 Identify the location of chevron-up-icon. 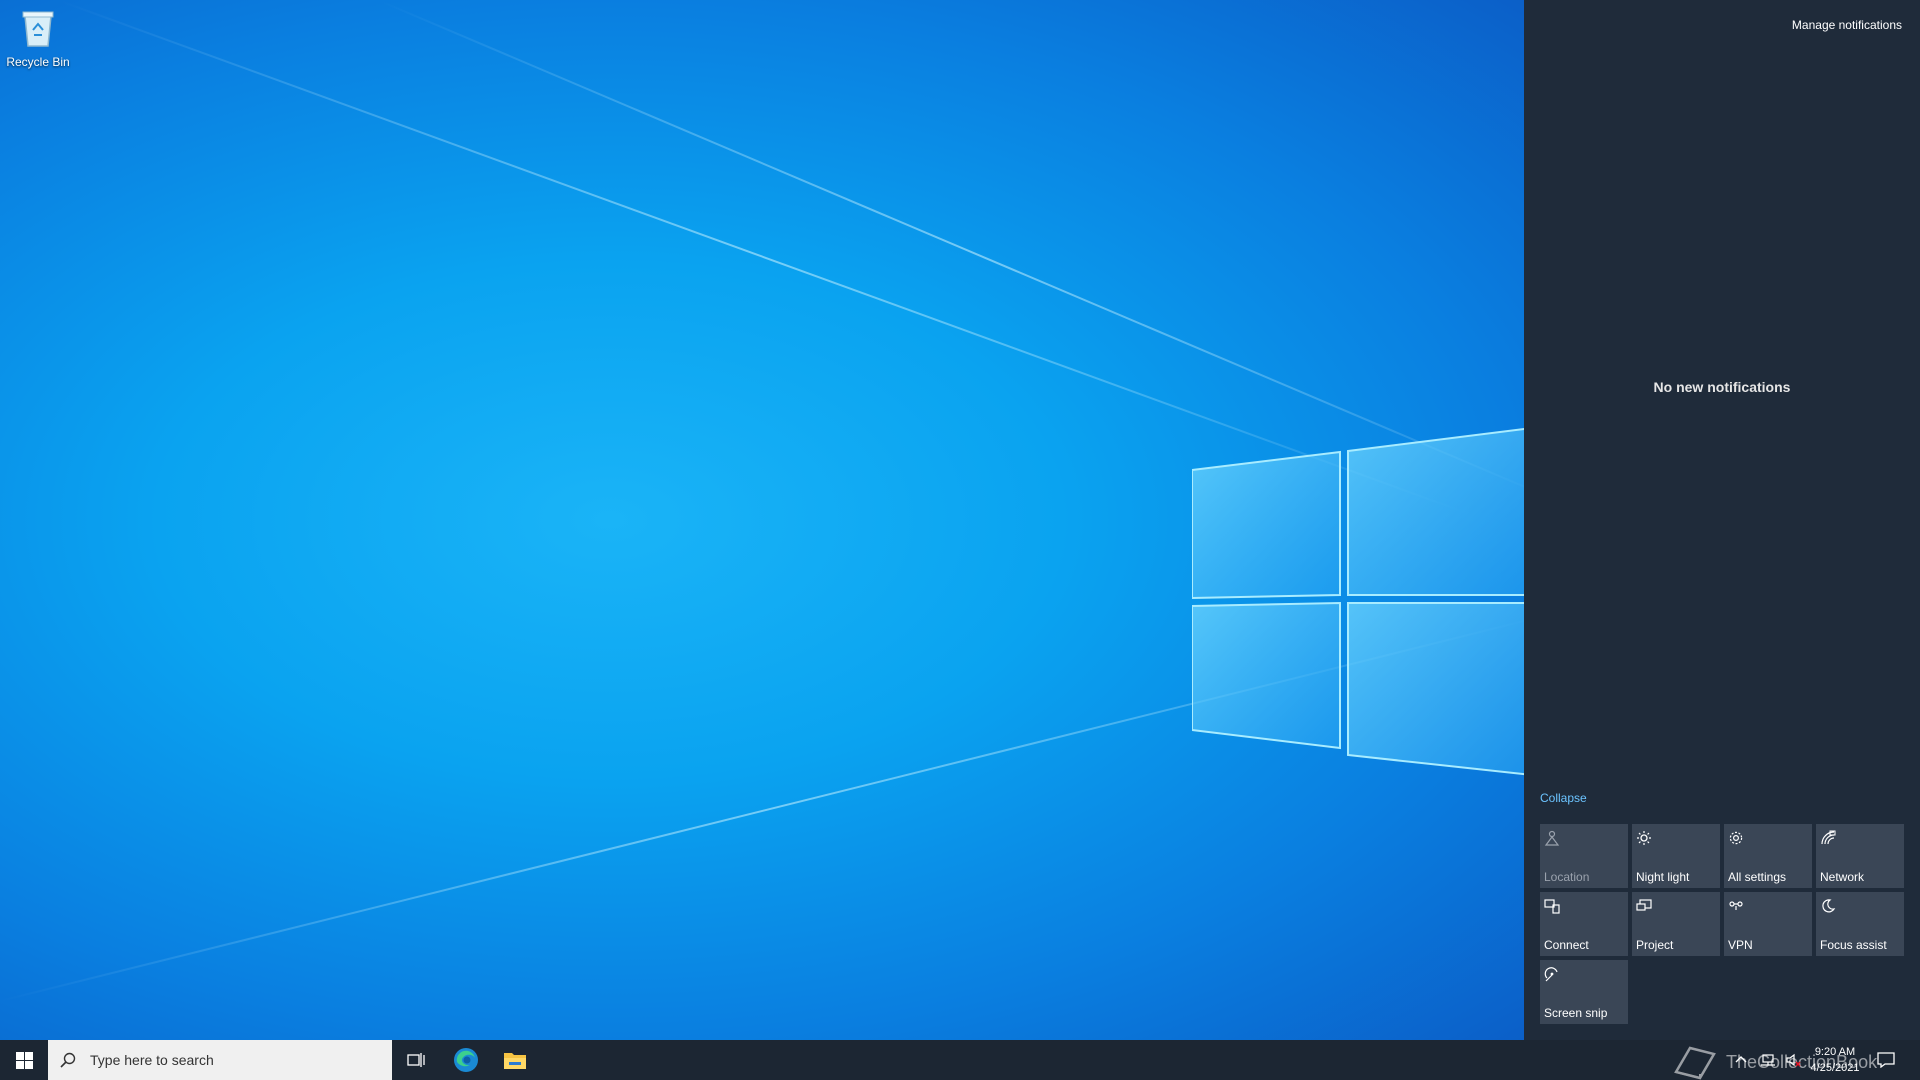
(1741, 1060).